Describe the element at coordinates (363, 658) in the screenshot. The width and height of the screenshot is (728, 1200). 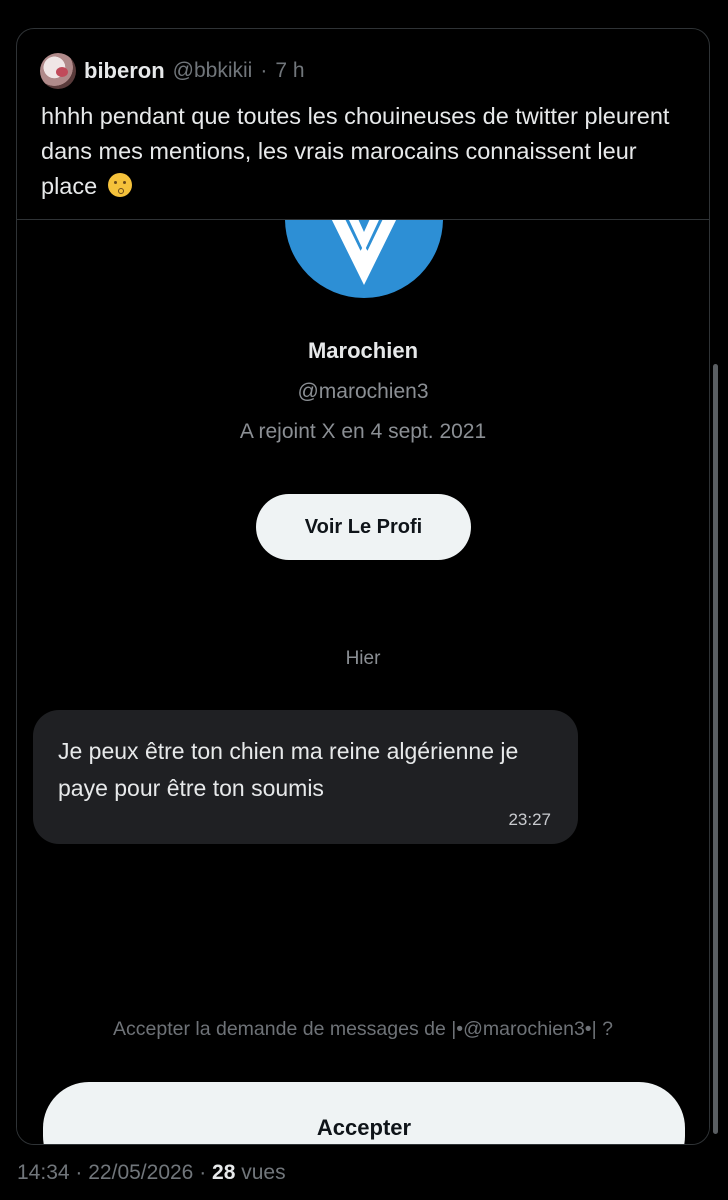
I see `day-separator: Hier` at that location.